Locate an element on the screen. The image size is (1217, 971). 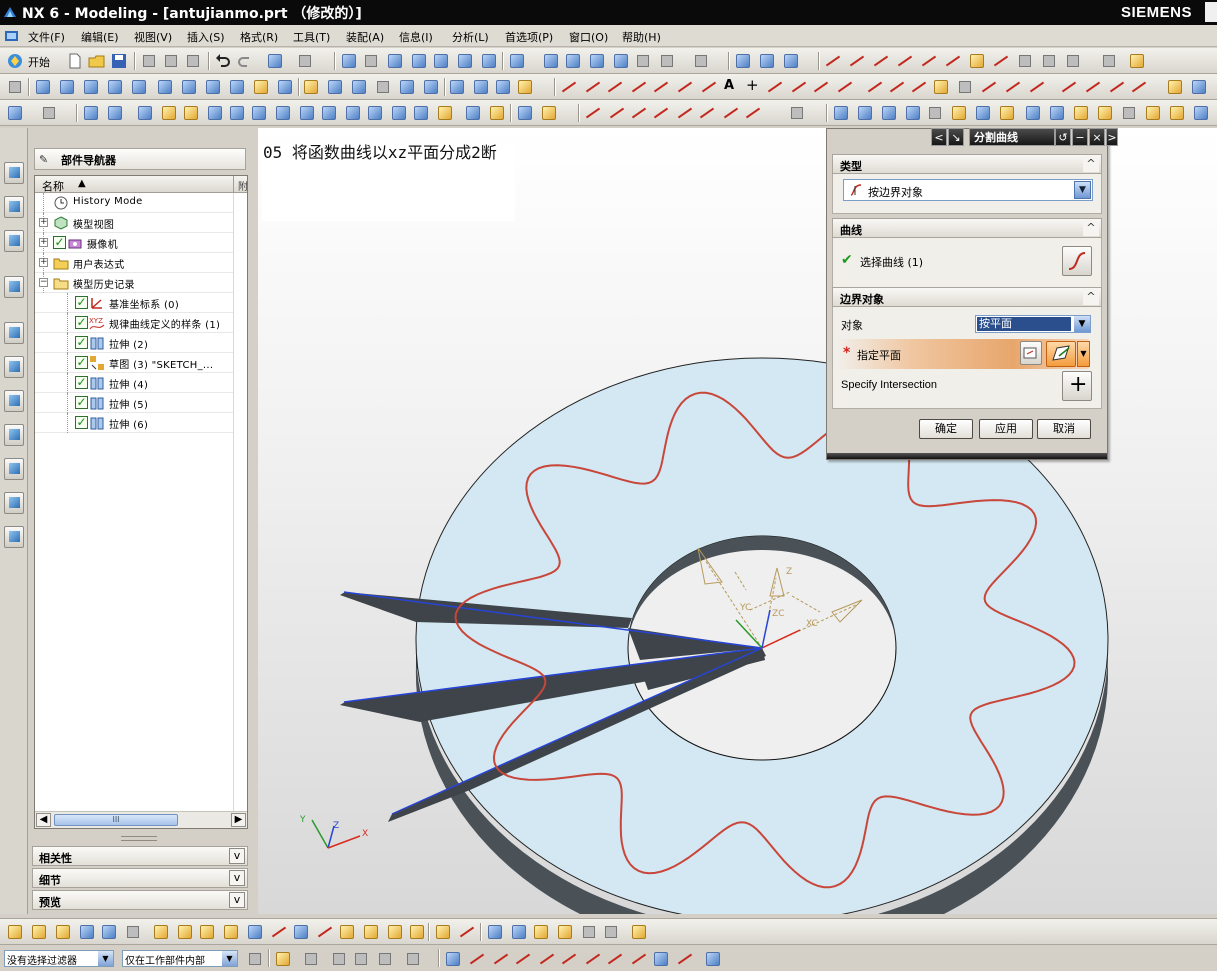
snap-pole-icon is located at coordinates (1001, 61).